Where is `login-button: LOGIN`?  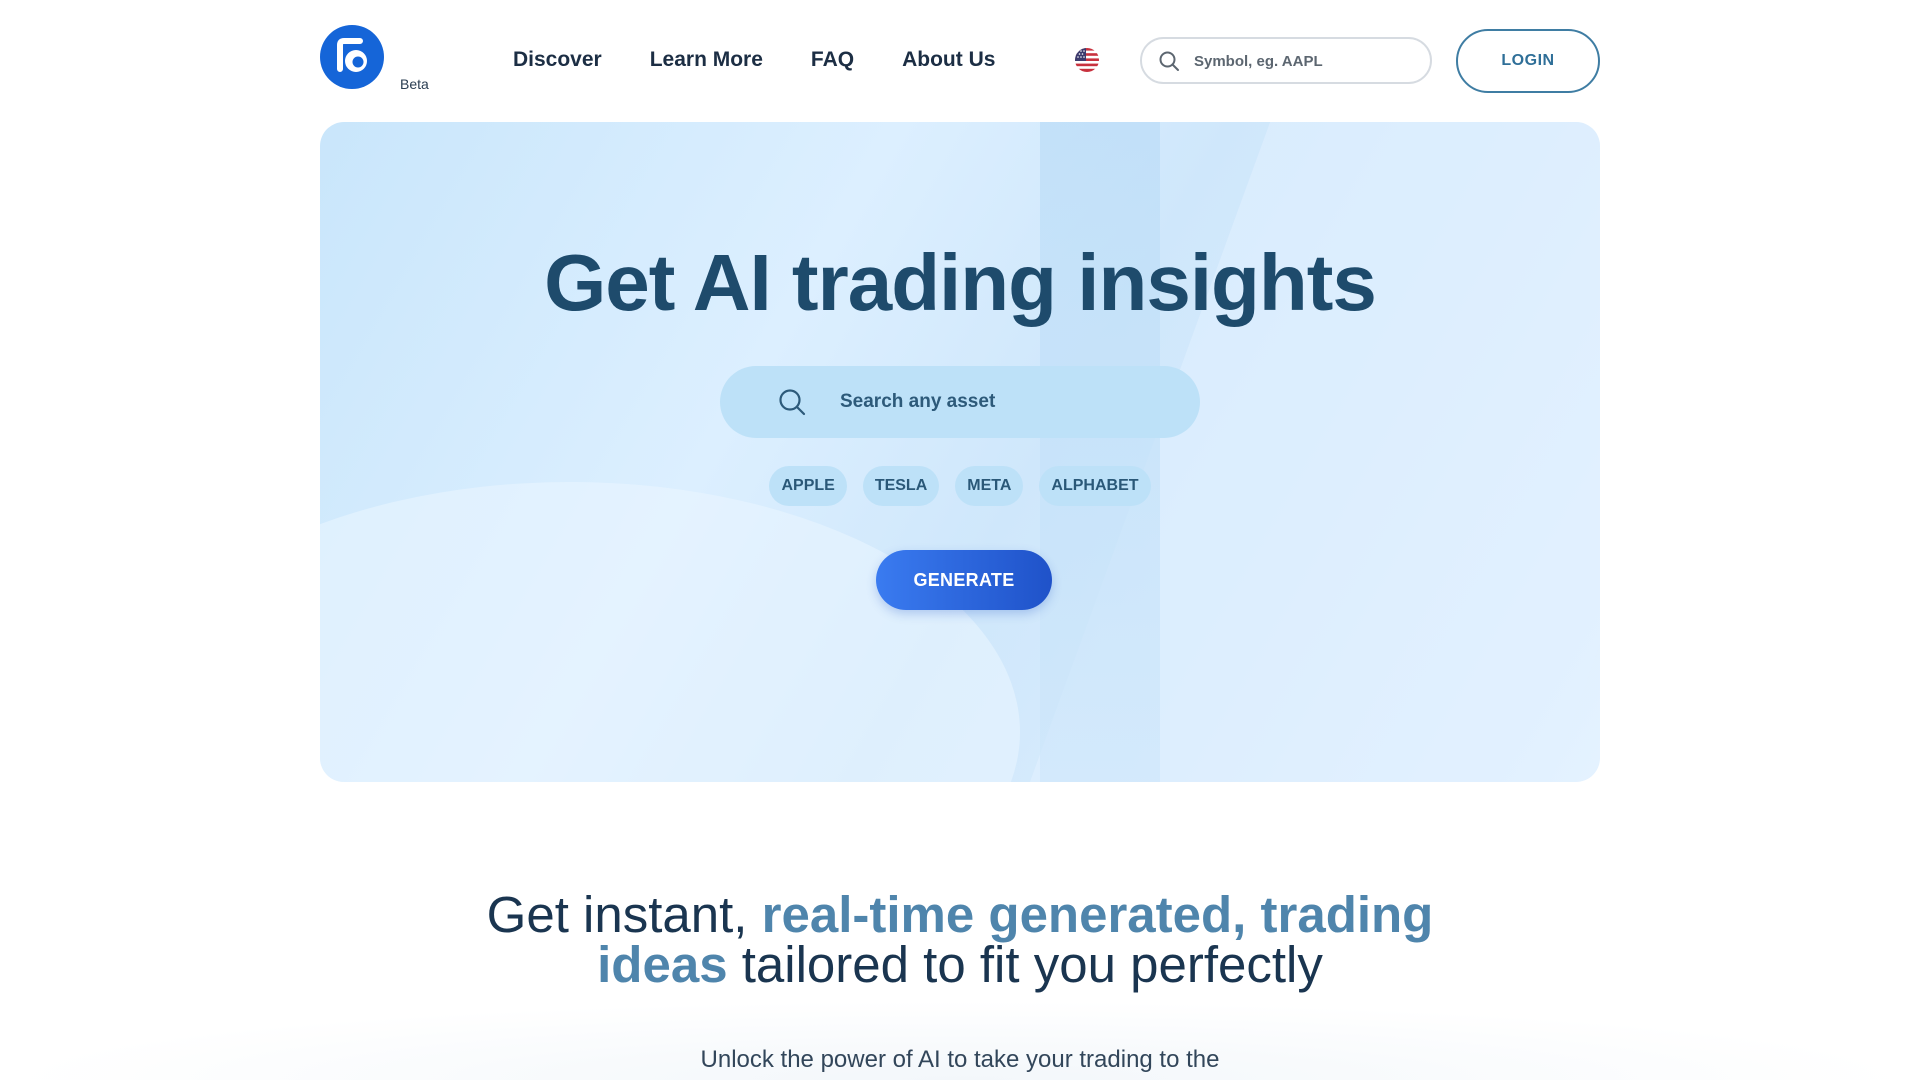 login-button: LOGIN is located at coordinates (1528, 61).